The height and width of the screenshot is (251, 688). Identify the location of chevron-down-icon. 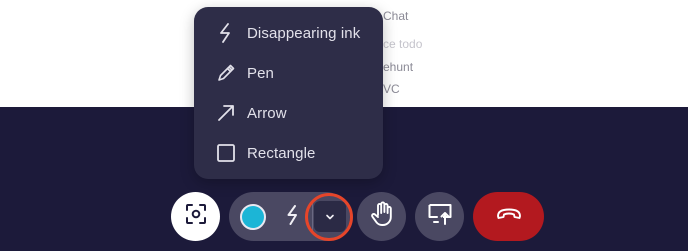
(330, 217).